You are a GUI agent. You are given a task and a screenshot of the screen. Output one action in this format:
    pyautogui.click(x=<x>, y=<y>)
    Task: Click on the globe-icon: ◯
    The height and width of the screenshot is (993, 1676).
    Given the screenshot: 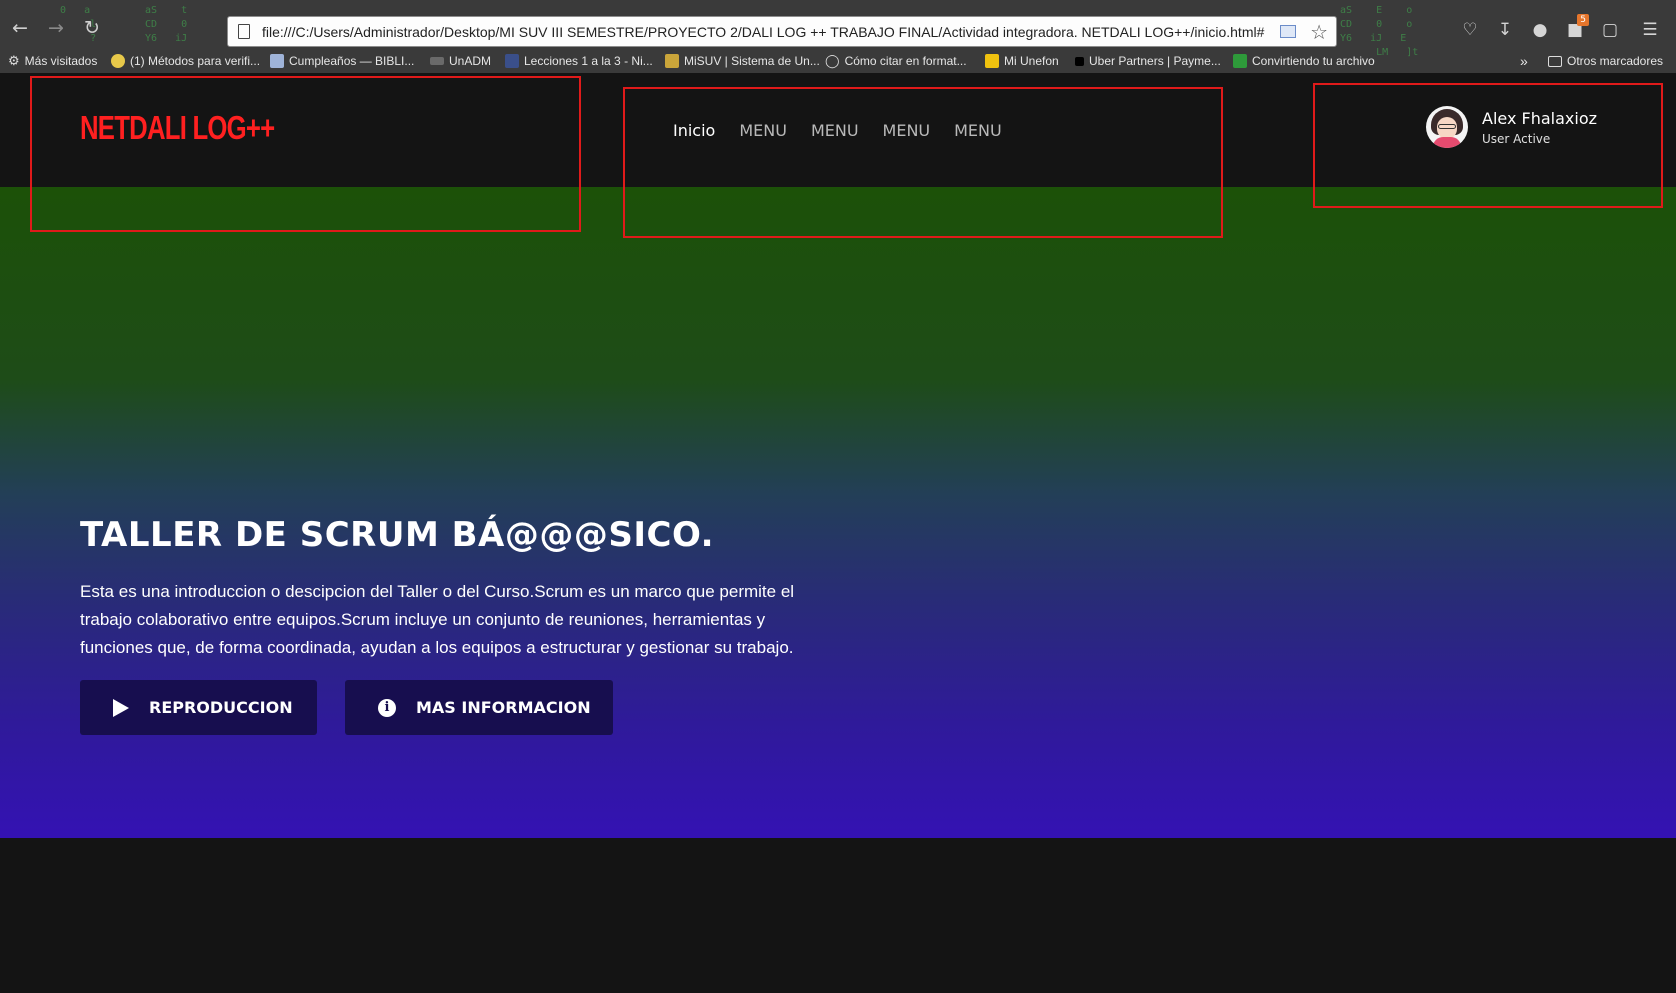 What is the action you would take?
    pyautogui.click(x=832, y=60)
    